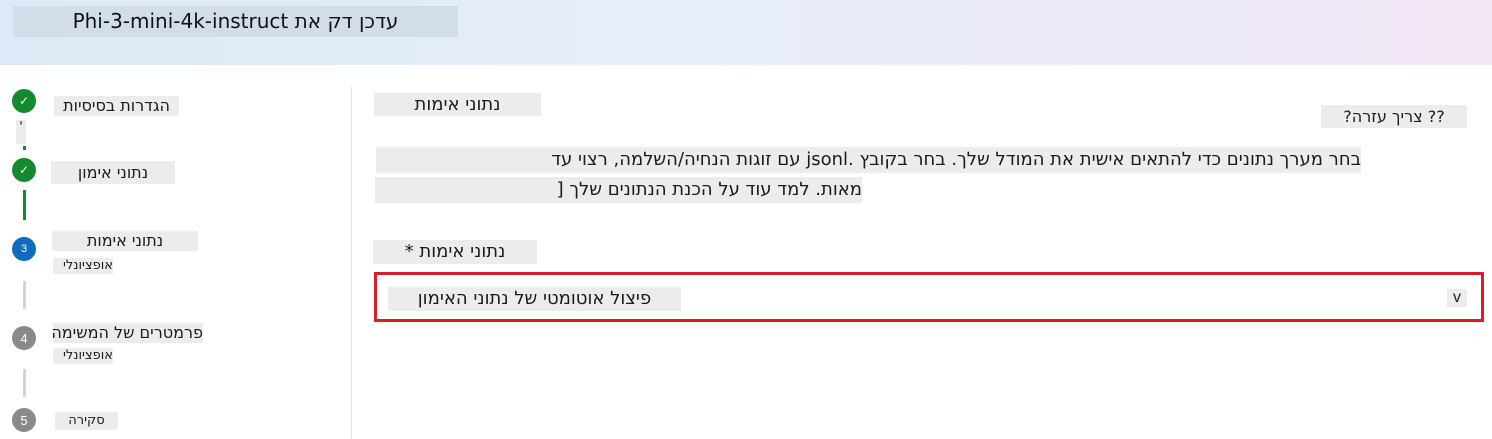 The image size is (1492, 439). I want to click on step-1-title: הגדרות בסיסיות, so click(116, 106).